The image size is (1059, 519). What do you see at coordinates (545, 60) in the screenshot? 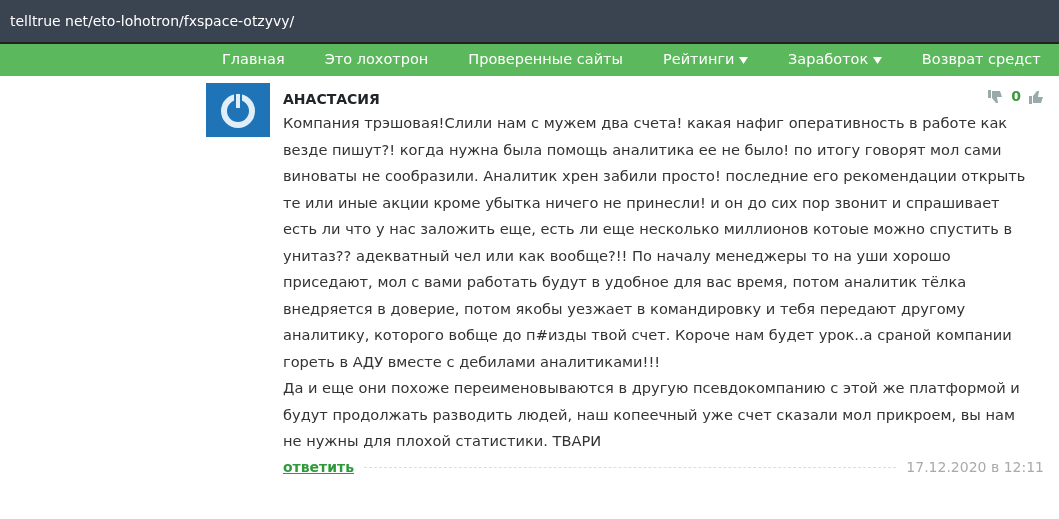
I see `nav-link: Проверенные сайты` at bounding box center [545, 60].